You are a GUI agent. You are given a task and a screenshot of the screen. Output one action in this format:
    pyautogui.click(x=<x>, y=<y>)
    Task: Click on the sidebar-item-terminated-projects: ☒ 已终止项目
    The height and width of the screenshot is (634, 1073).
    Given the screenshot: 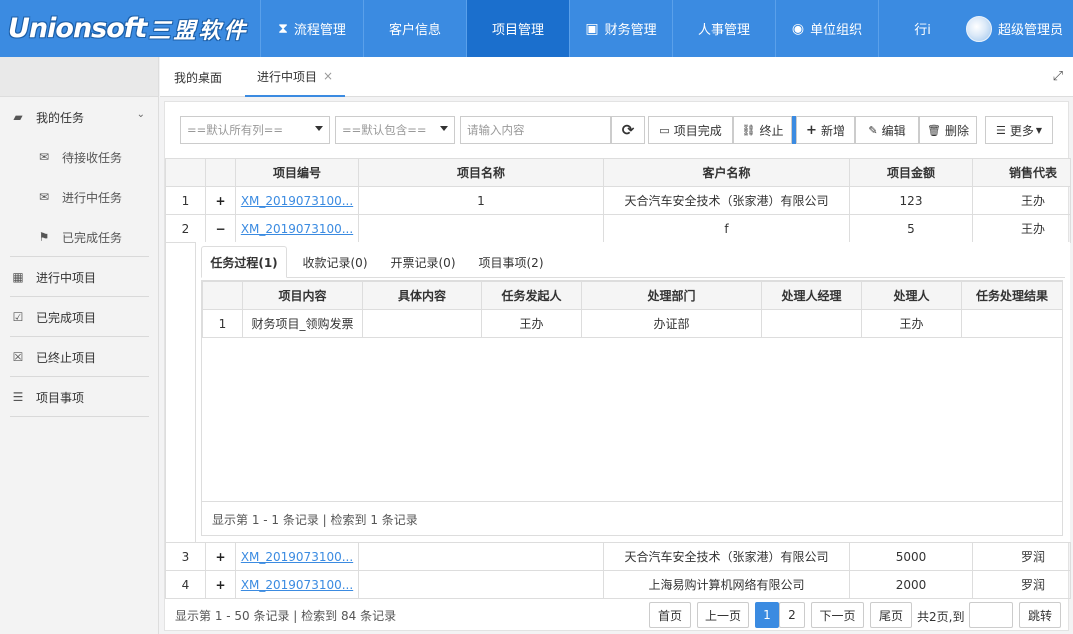 What is the action you would take?
    pyautogui.click(x=79, y=357)
    